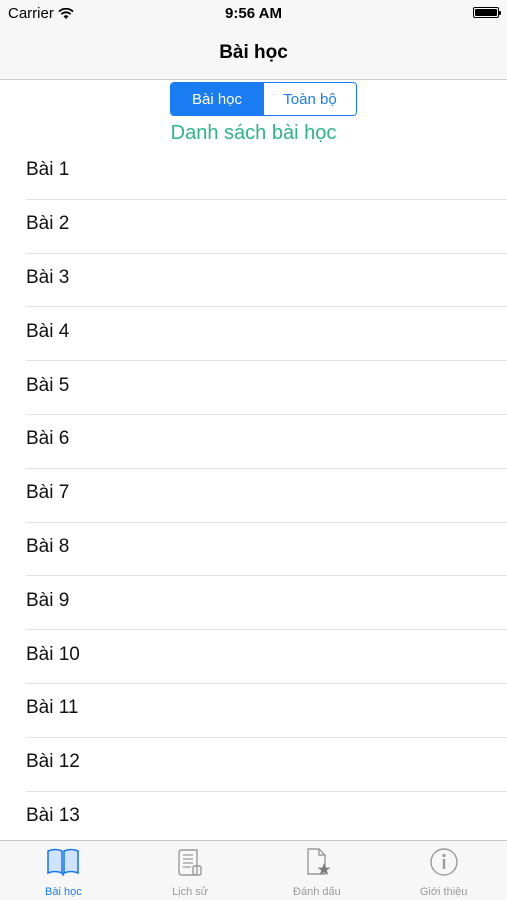  Describe the element at coordinates (266, 388) in the screenshot. I see `lesson-row: Bài 5` at that location.